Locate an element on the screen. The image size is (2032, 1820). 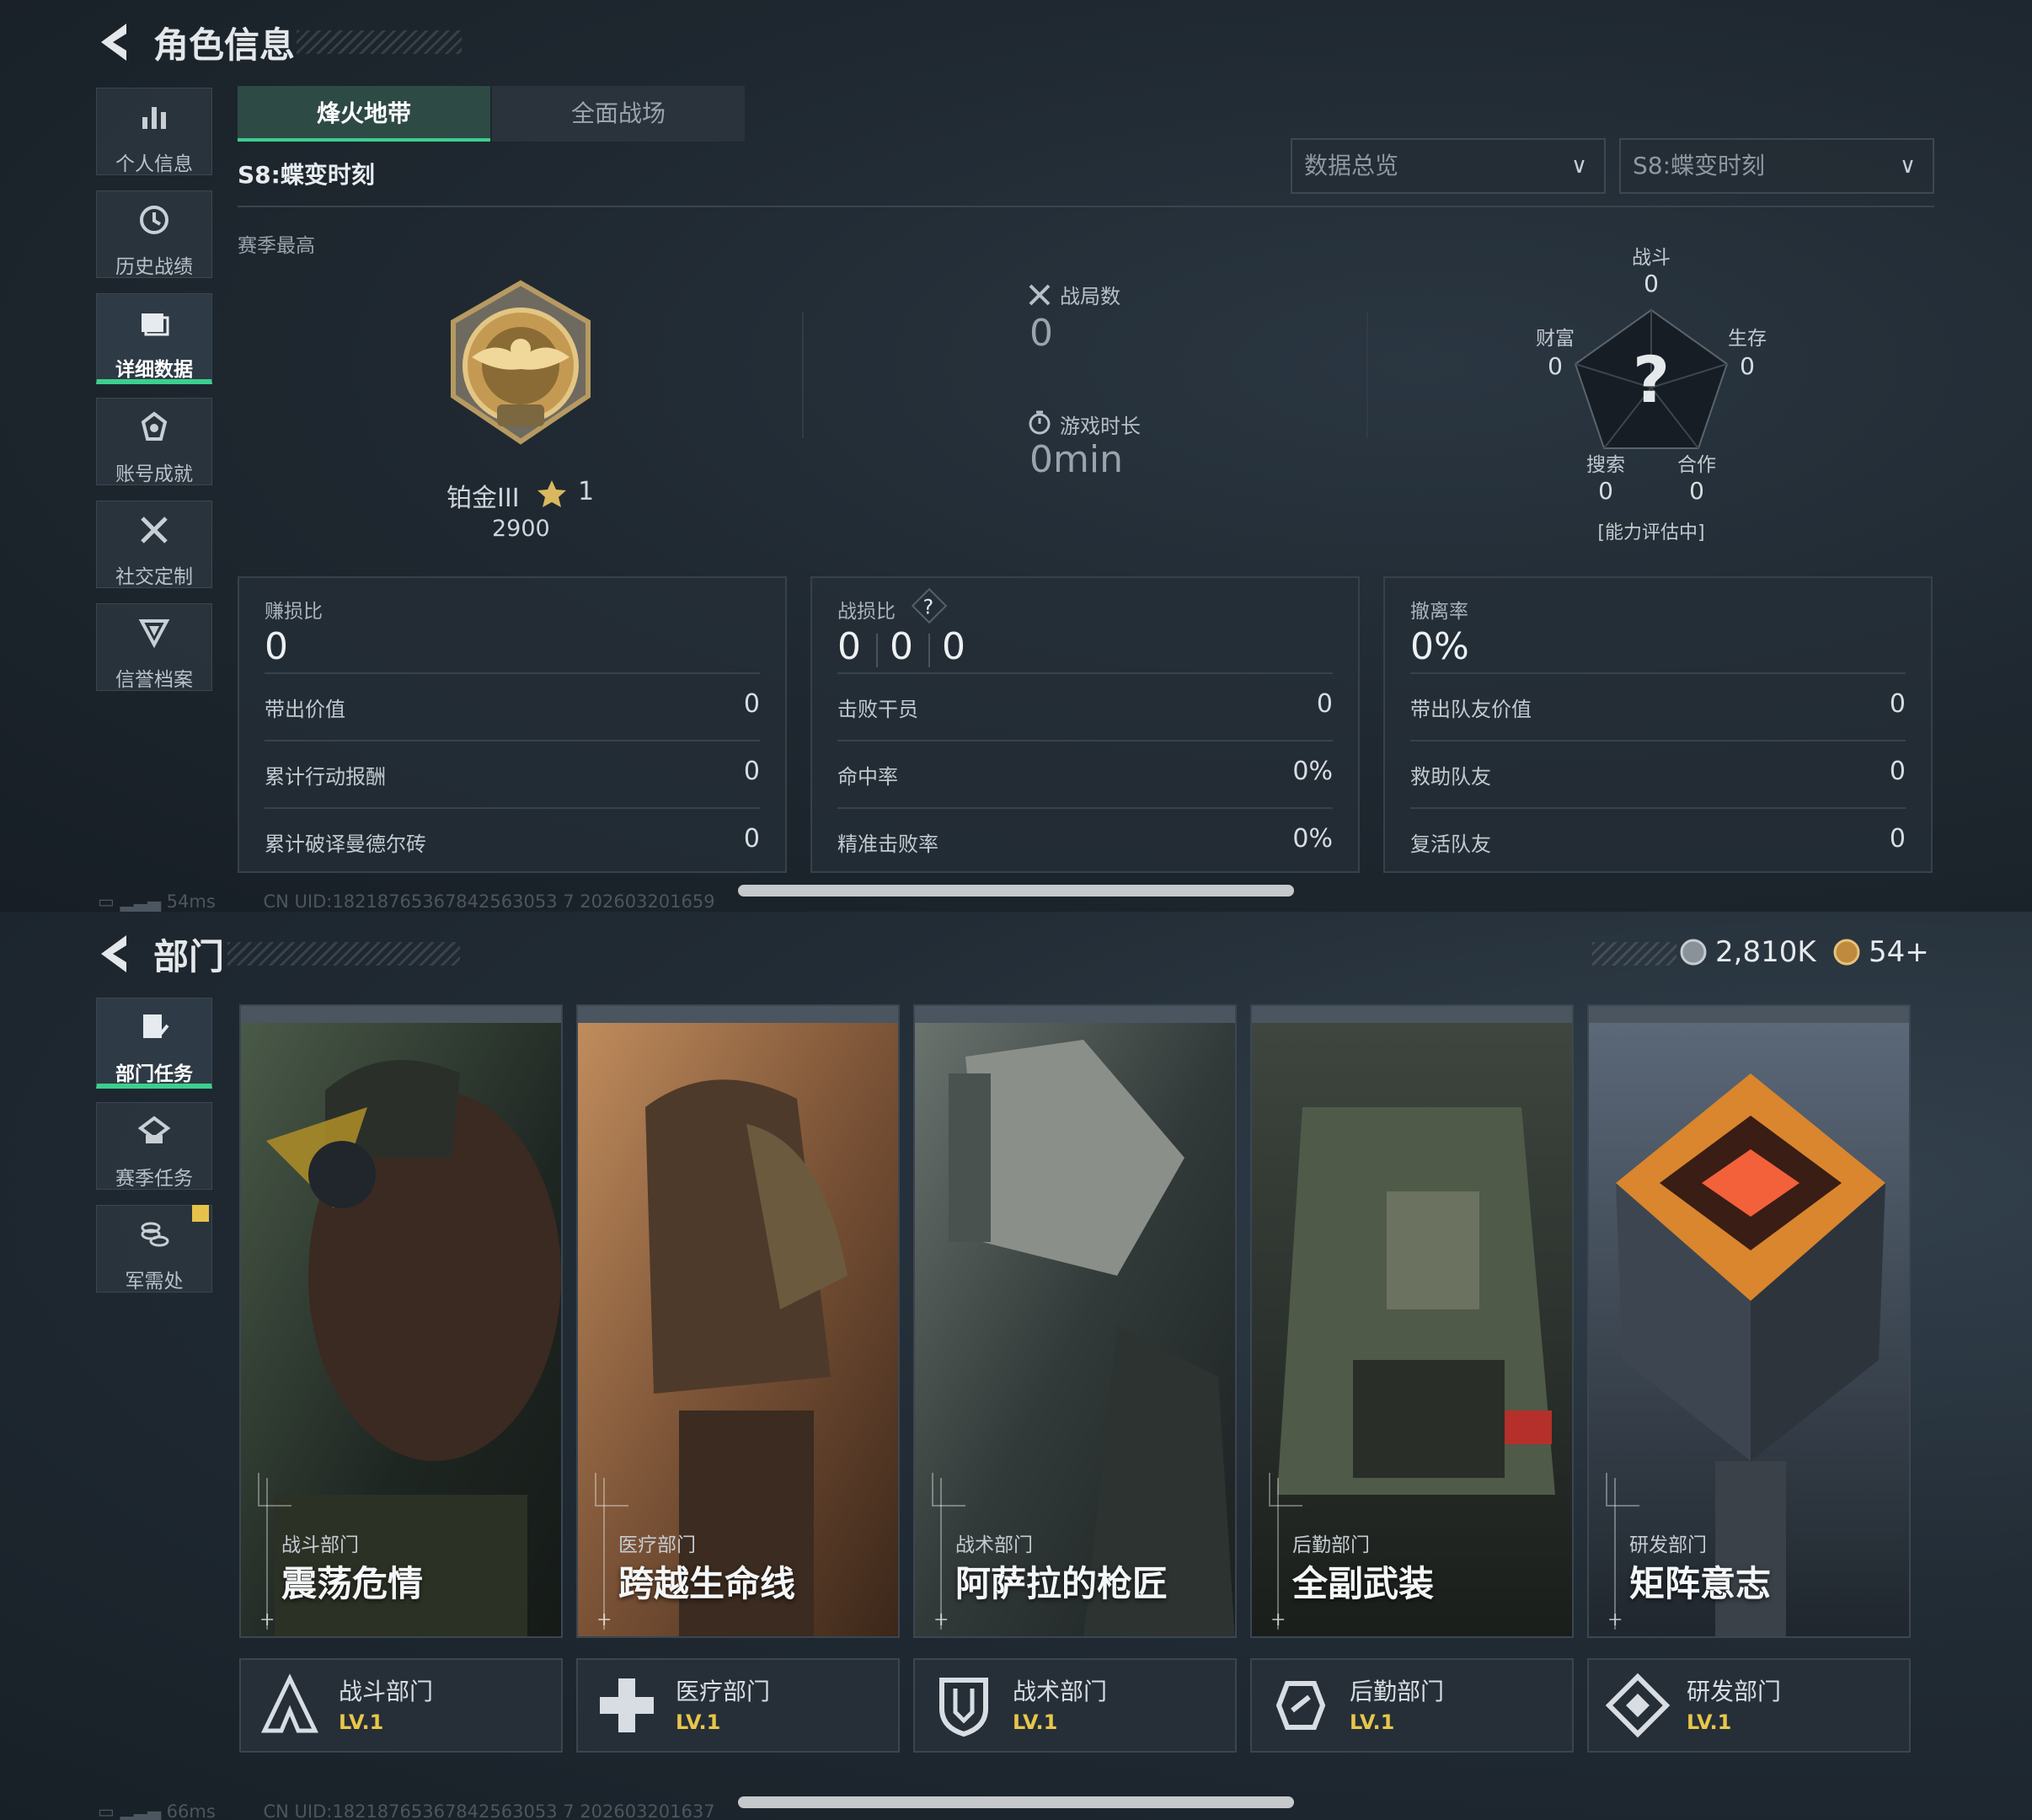
help-icon: ? is located at coordinates (929, 605).